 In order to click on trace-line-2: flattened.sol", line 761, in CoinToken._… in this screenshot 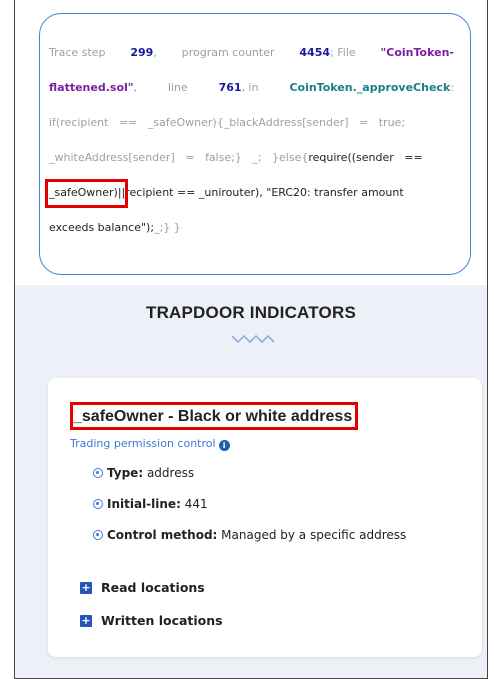, I will do `click(251, 88)`.